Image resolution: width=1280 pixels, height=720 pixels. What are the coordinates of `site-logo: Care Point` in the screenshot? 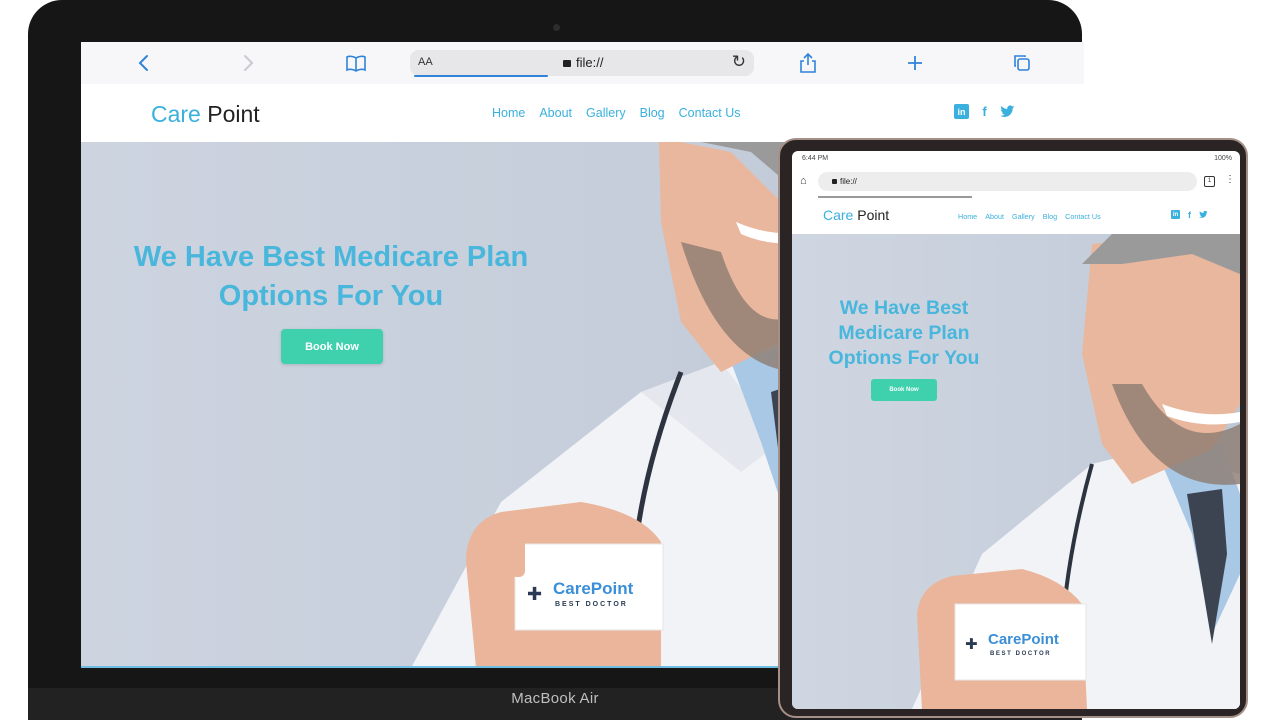 It's located at (205, 114).